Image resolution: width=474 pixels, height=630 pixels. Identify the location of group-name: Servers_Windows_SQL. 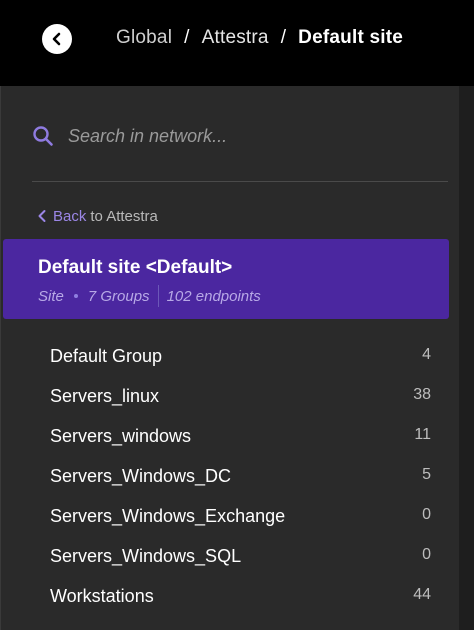
(146, 556).